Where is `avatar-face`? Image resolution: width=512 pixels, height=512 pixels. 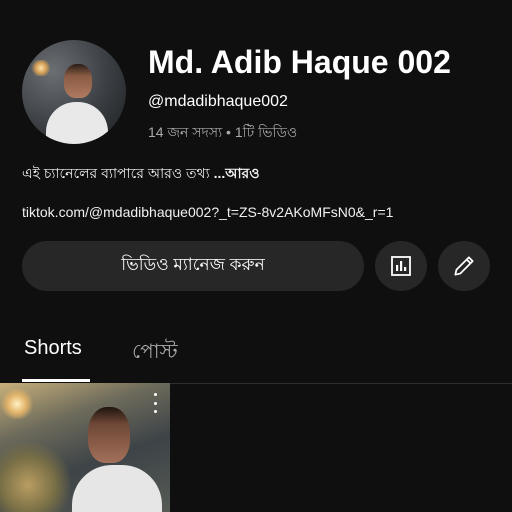 avatar-face is located at coordinates (78, 81).